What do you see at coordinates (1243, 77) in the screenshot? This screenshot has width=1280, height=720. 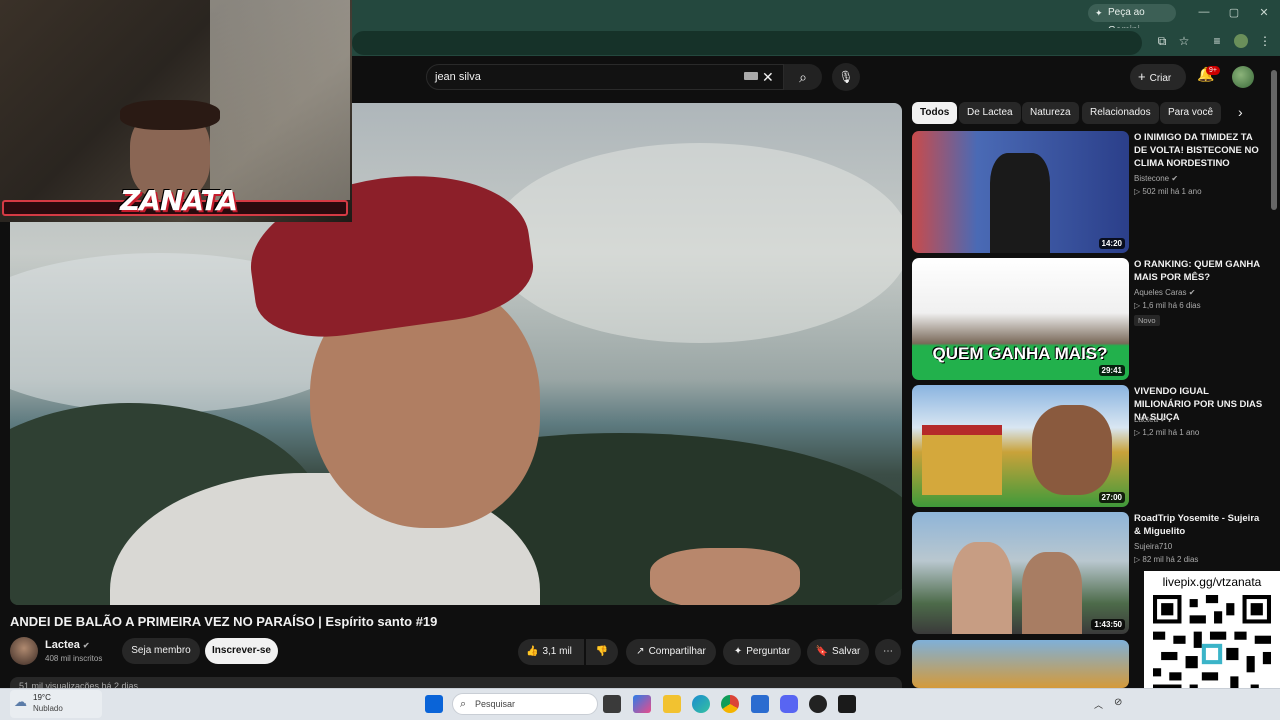 I see `account-avatar` at bounding box center [1243, 77].